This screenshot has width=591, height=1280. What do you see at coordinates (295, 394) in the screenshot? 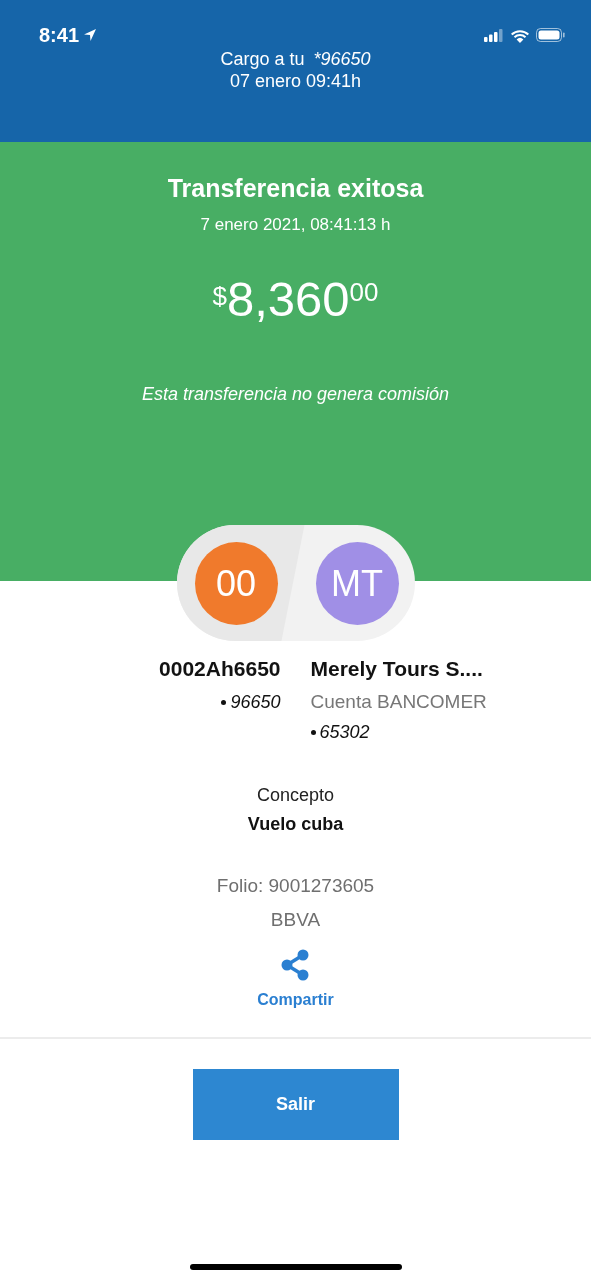
I see `commission-note: Esta transferencia no genera comisión` at bounding box center [295, 394].